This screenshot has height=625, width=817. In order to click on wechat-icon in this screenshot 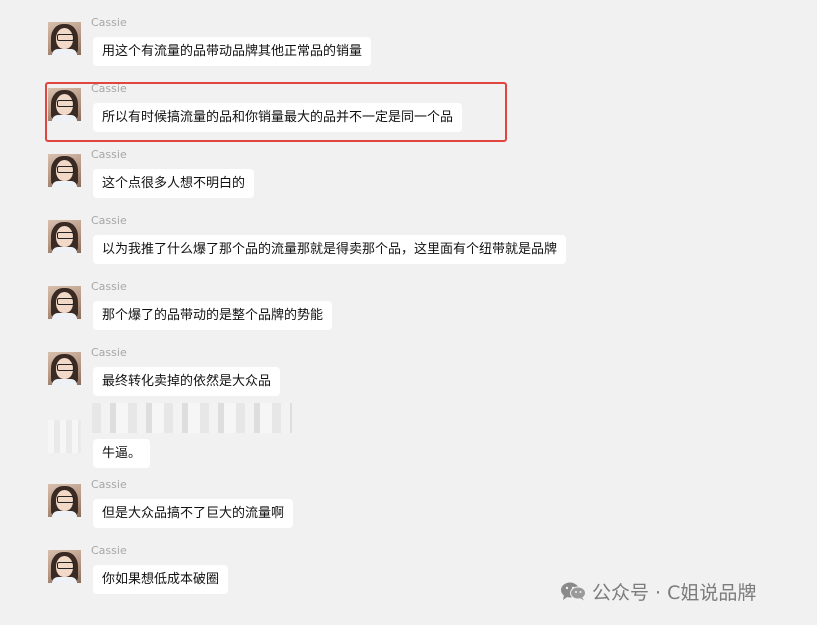, I will do `click(573, 591)`.